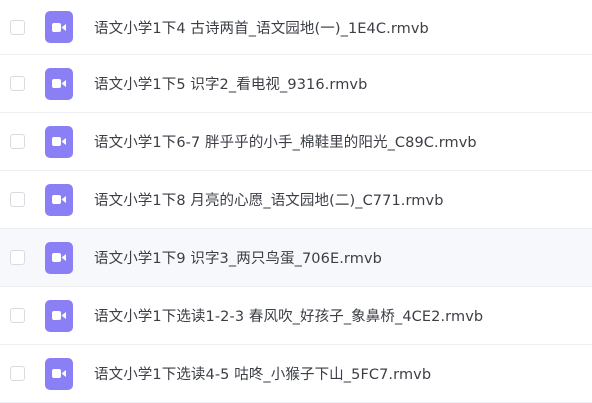 This screenshot has width=592, height=403. I want to click on list-item: 语文小学1下选读1-2-3 春风吹_好孩子_象鼻桥_4CE2.rmvb, so click(296, 316).